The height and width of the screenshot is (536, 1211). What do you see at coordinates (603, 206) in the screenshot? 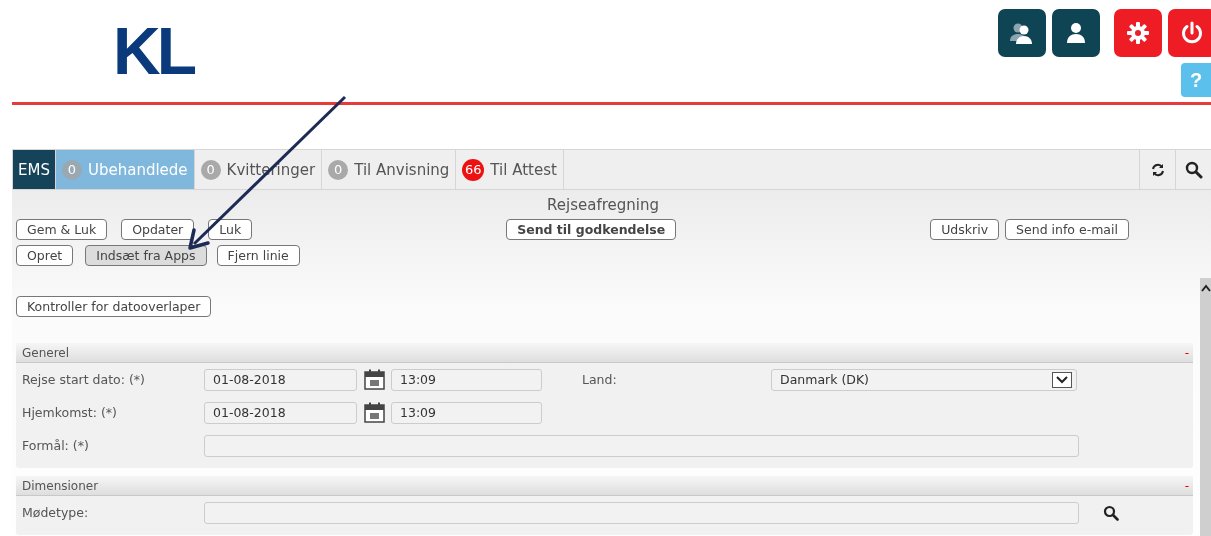
I see `form-title: Rejseafregning` at bounding box center [603, 206].